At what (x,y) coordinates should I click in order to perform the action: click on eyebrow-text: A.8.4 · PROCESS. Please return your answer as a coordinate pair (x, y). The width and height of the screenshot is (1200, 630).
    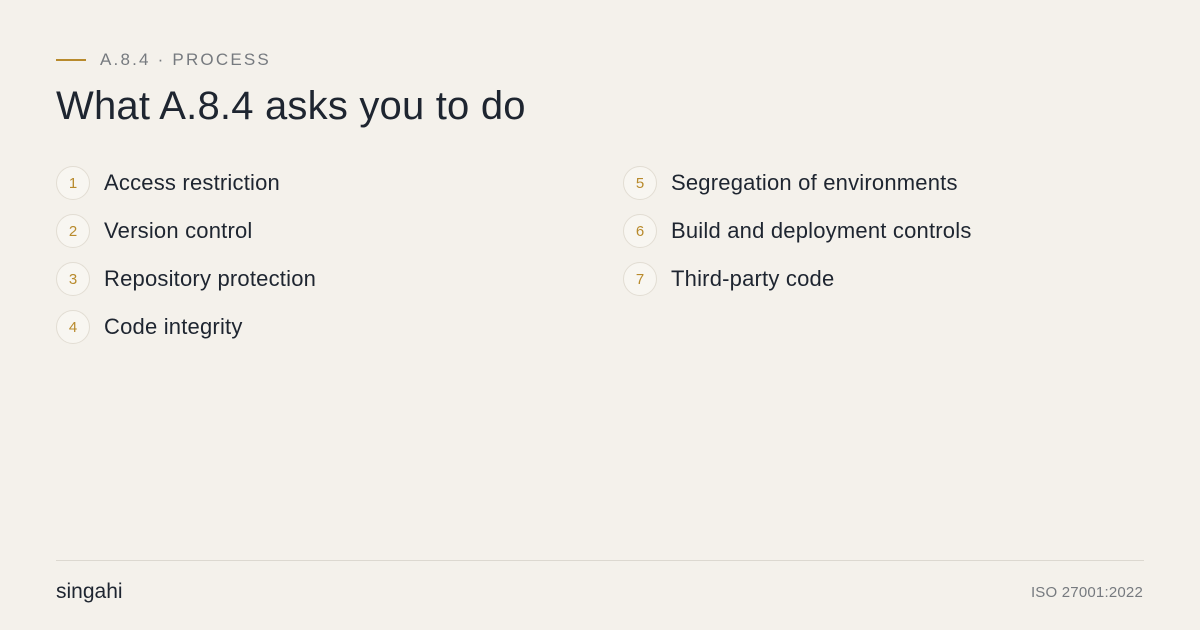
    Looking at the image, I should click on (185, 59).